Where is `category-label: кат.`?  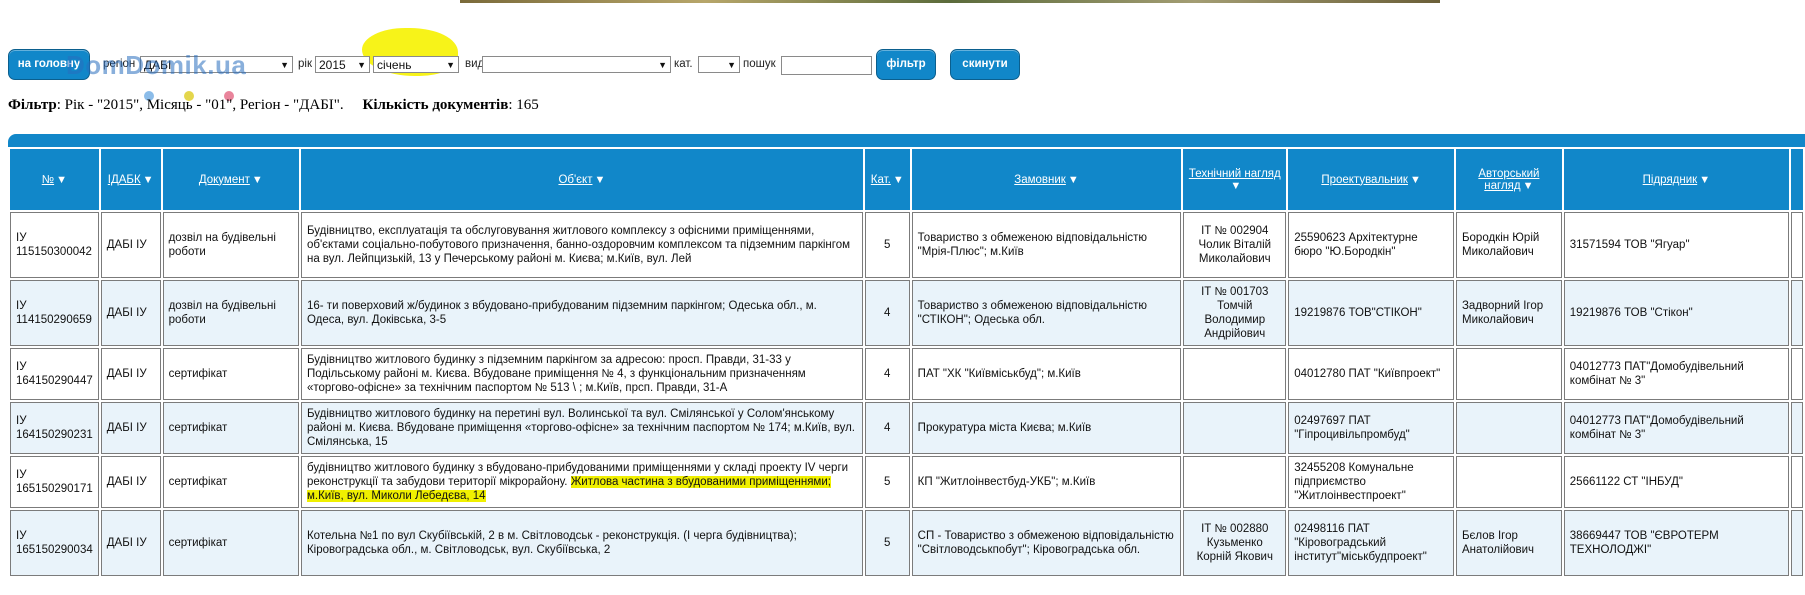 category-label: кат. is located at coordinates (683, 64).